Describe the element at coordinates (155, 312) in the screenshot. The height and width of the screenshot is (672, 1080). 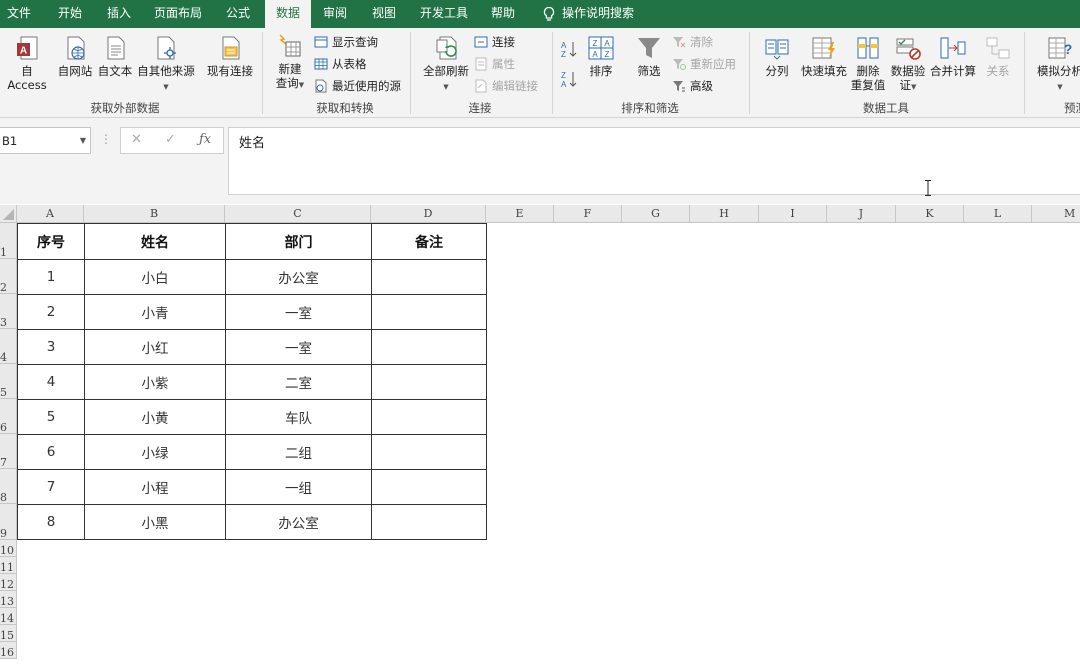
I see `table-cell: 小青` at that location.